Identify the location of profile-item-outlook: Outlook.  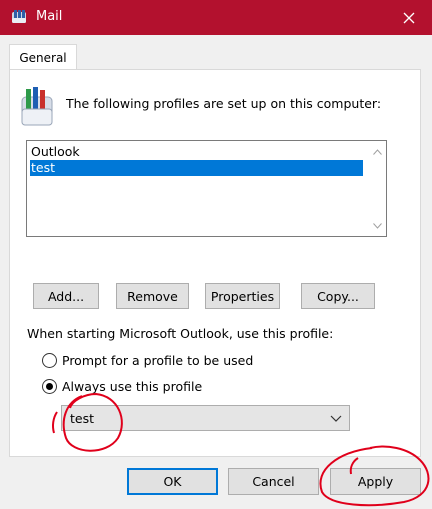
(196, 152).